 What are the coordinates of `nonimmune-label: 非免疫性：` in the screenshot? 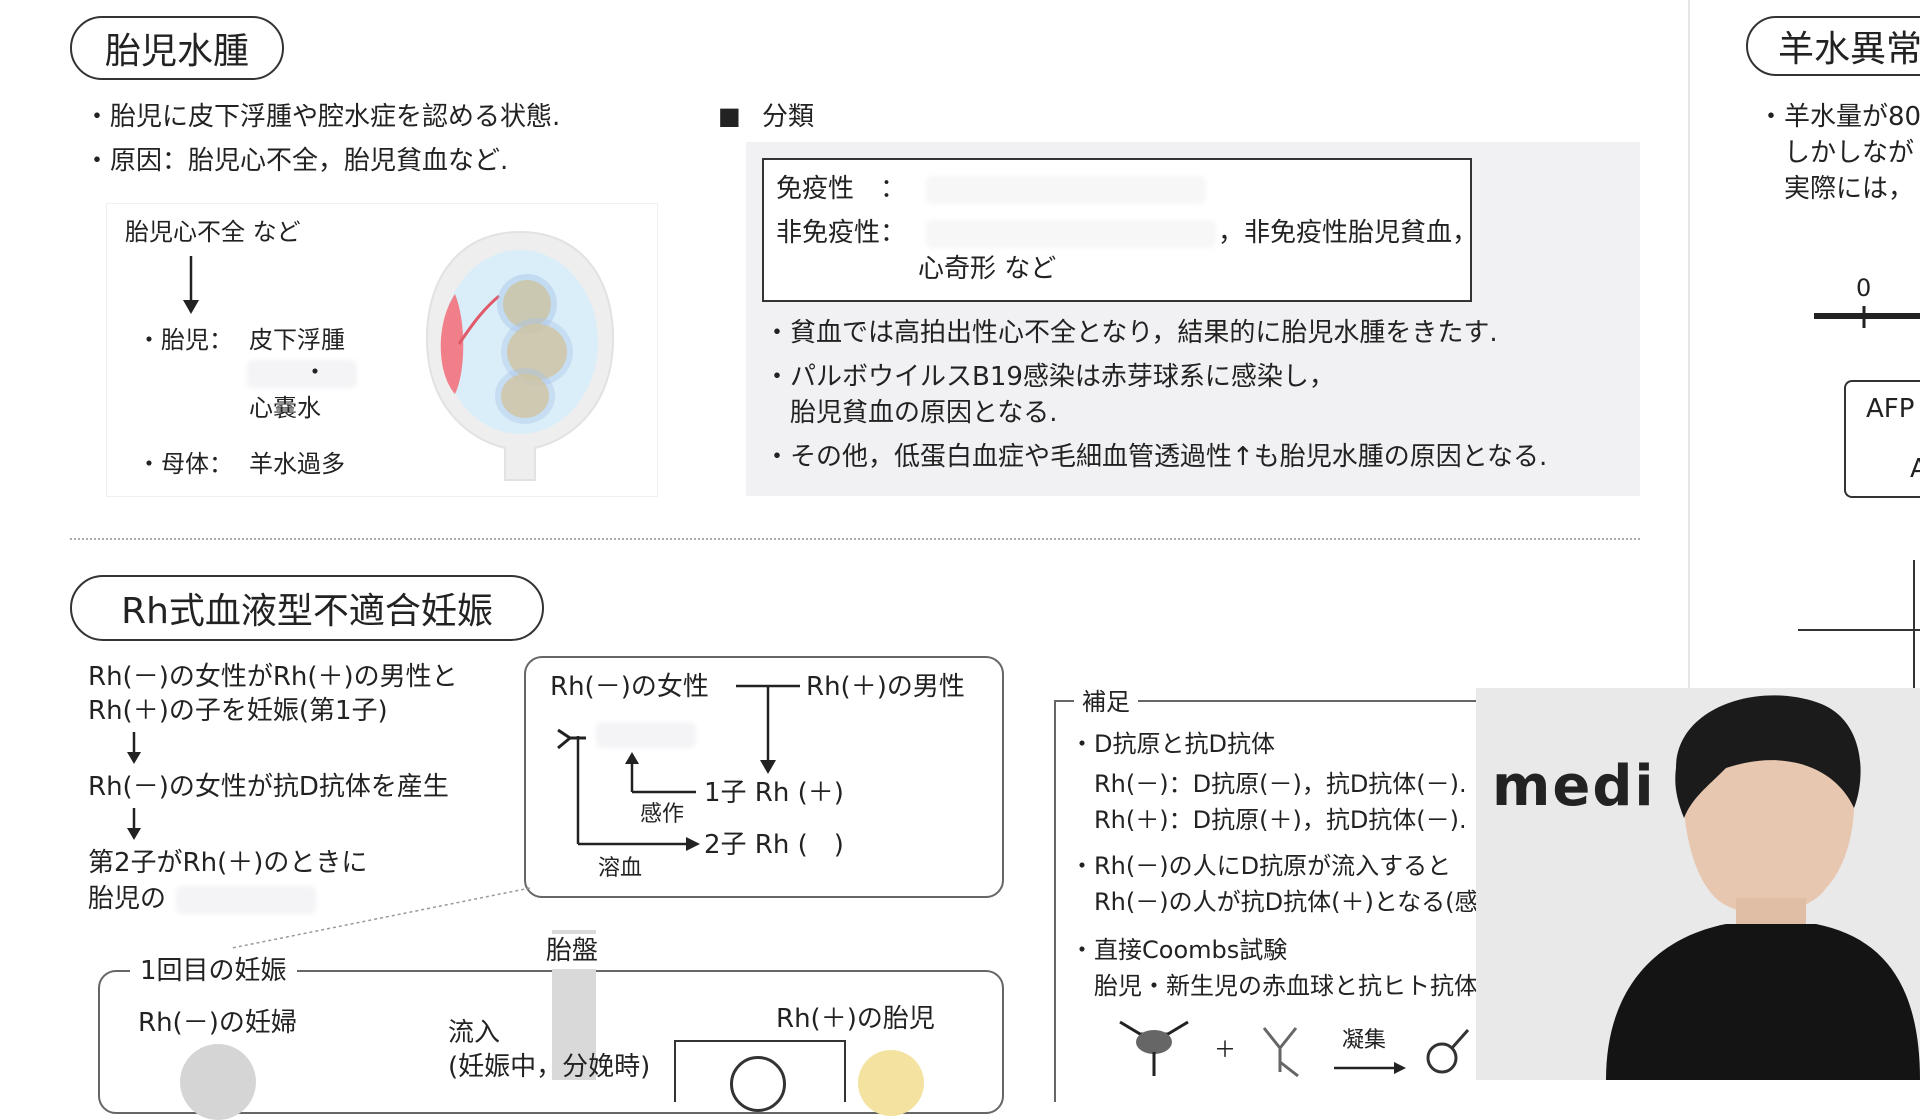 It's located at (841, 233).